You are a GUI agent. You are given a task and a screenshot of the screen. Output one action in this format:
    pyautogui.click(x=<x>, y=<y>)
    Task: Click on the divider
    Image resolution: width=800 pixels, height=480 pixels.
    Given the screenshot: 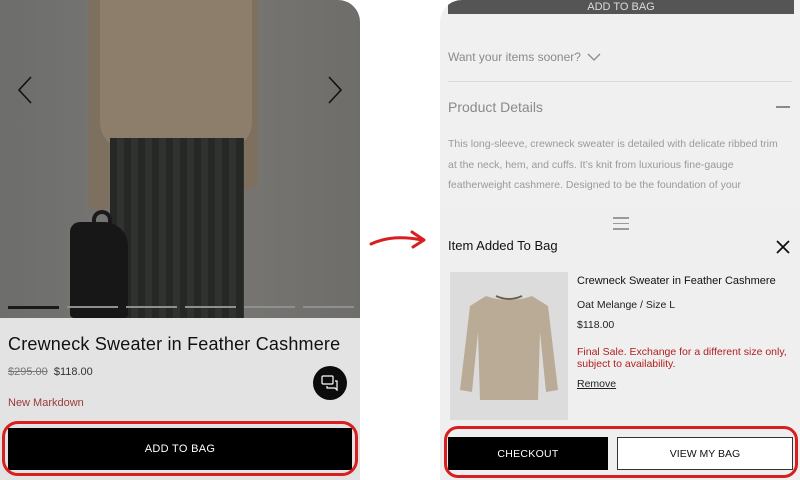 What is the action you would take?
    pyautogui.click(x=620, y=81)
    